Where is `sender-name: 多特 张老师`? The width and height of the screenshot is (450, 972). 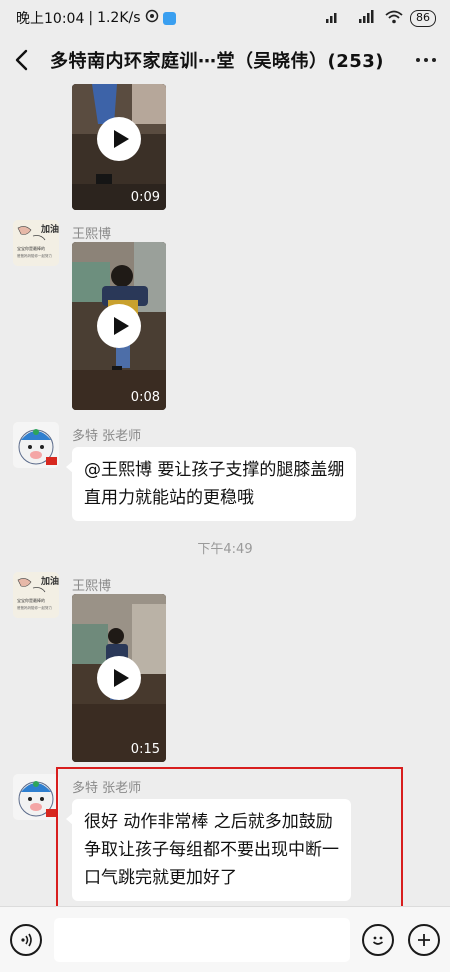 sender-name: 多特 张老师 is located at coordinates (107, 436).